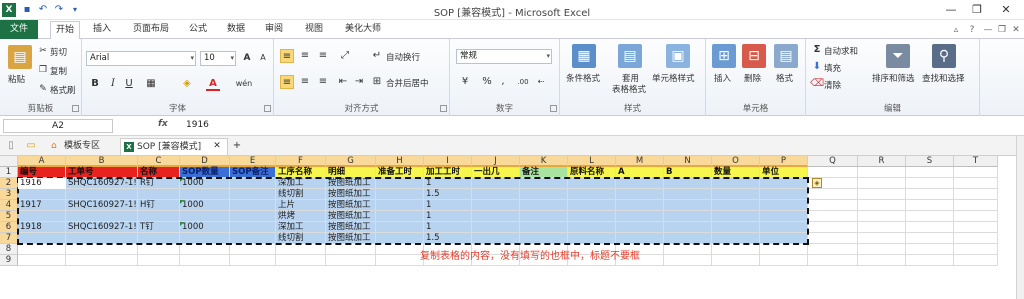 This screenshot has height=299, width=1024. What do you see at coordinates (817, 183) in the screenshot?
I see `paste-options-icon: ◈` at bounding box center [817, 183].